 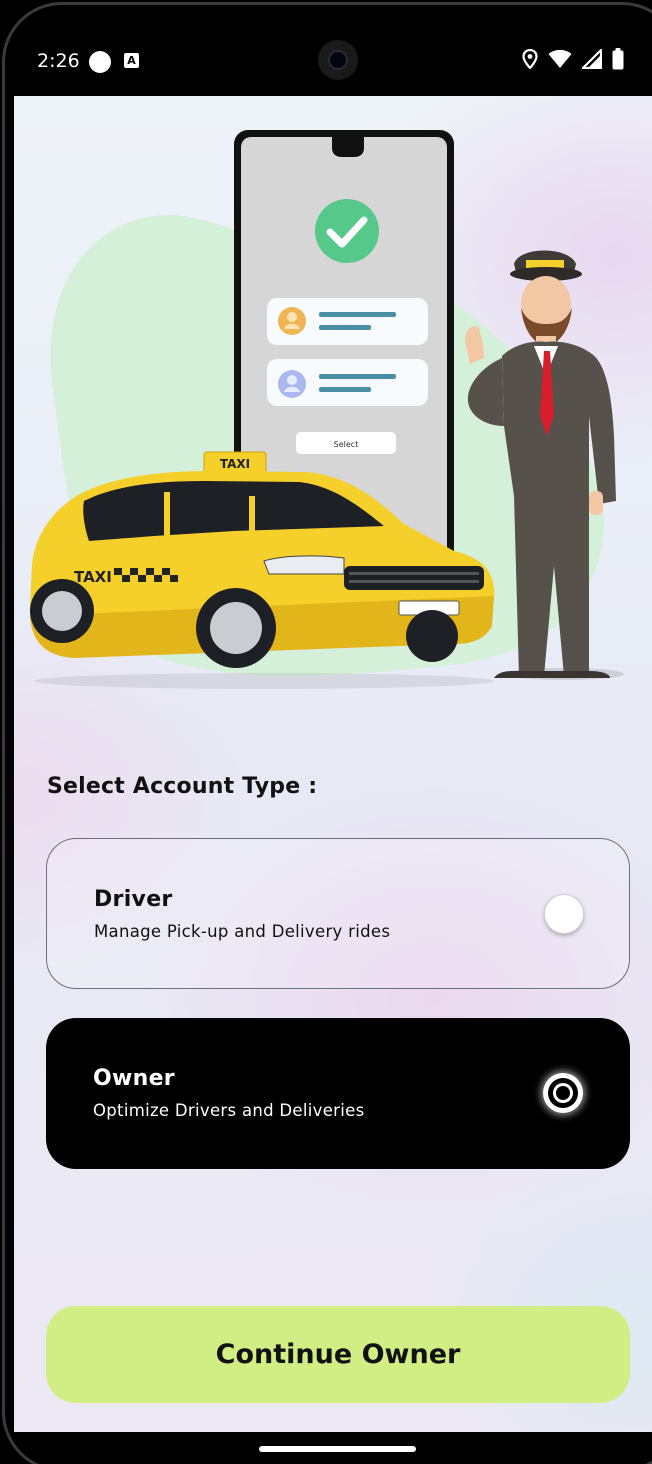 What do you see at coordinates (133, 899) in the screenshot?
I see `driver-option-title: Driver` at bounding box center [133, 899].